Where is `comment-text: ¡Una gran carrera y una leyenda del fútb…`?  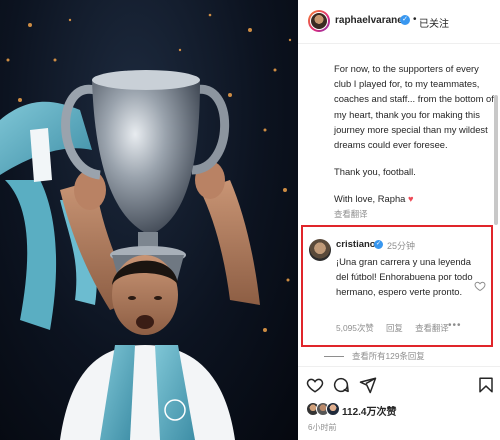 comment-text: ¡Una gran carrera y una leyenda del fútb… is located at coordinates (404, 277).